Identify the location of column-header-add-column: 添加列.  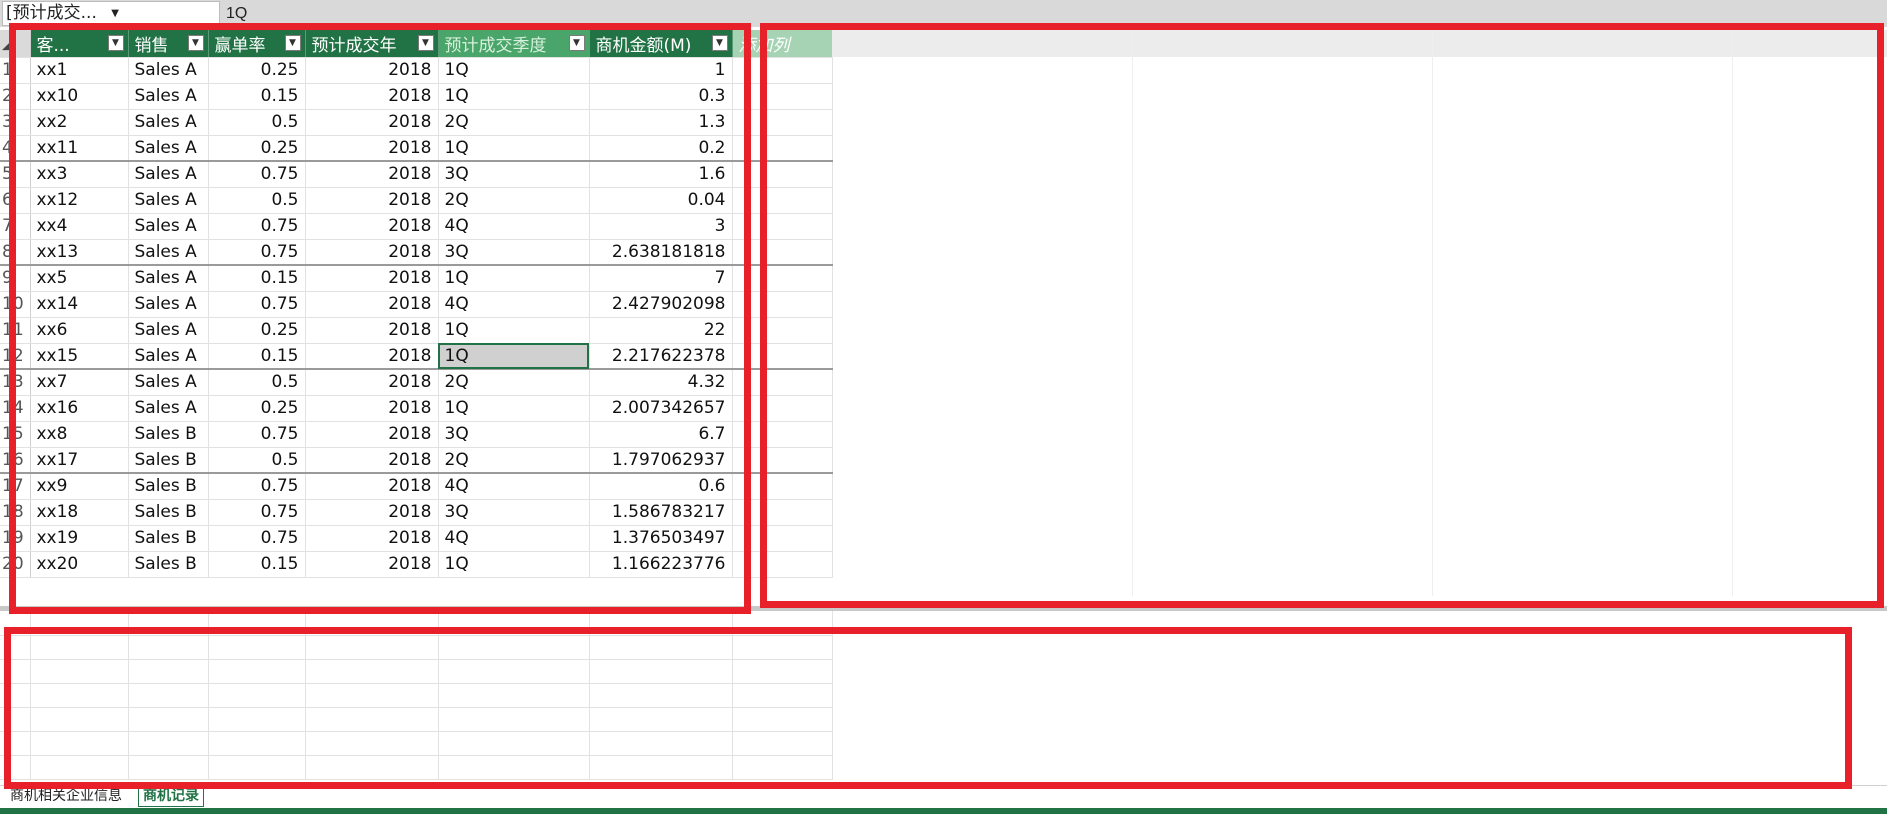
(782, 44).